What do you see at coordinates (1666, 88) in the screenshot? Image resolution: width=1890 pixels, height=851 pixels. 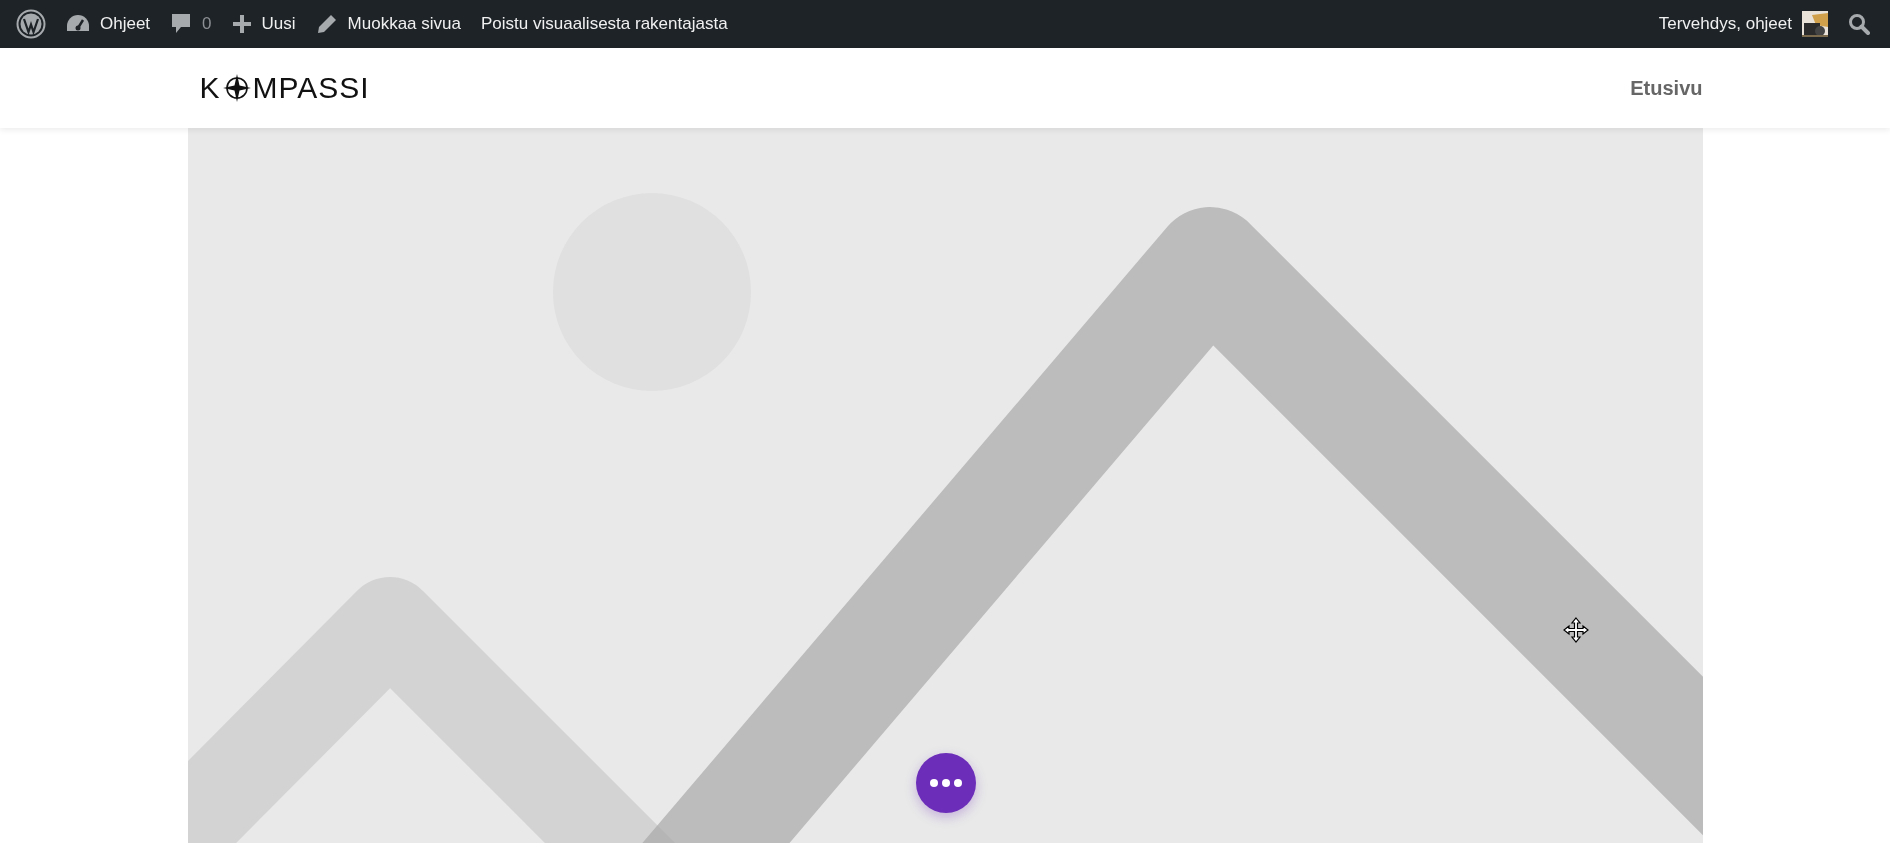 I see `nav-link: Etusivu` at bounding box center [1666, 88].